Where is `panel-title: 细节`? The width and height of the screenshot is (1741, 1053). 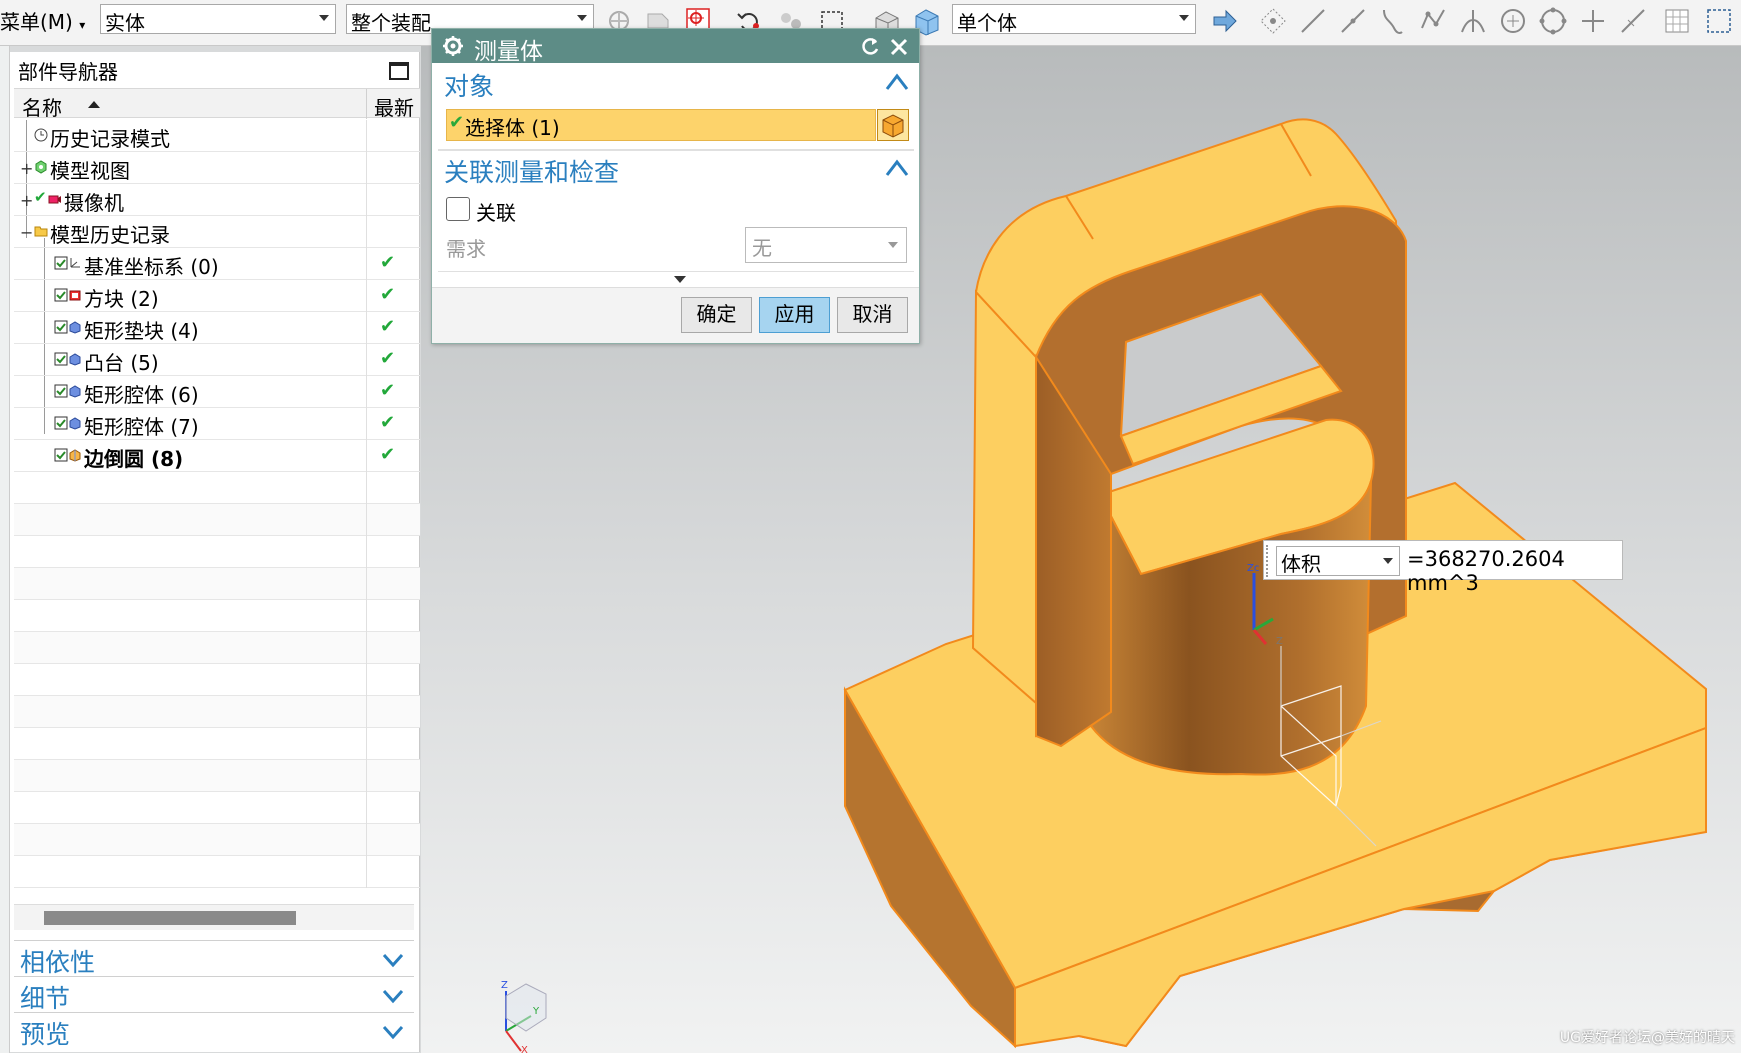
panel-title: 细节 is located at coordinates (45, 998).